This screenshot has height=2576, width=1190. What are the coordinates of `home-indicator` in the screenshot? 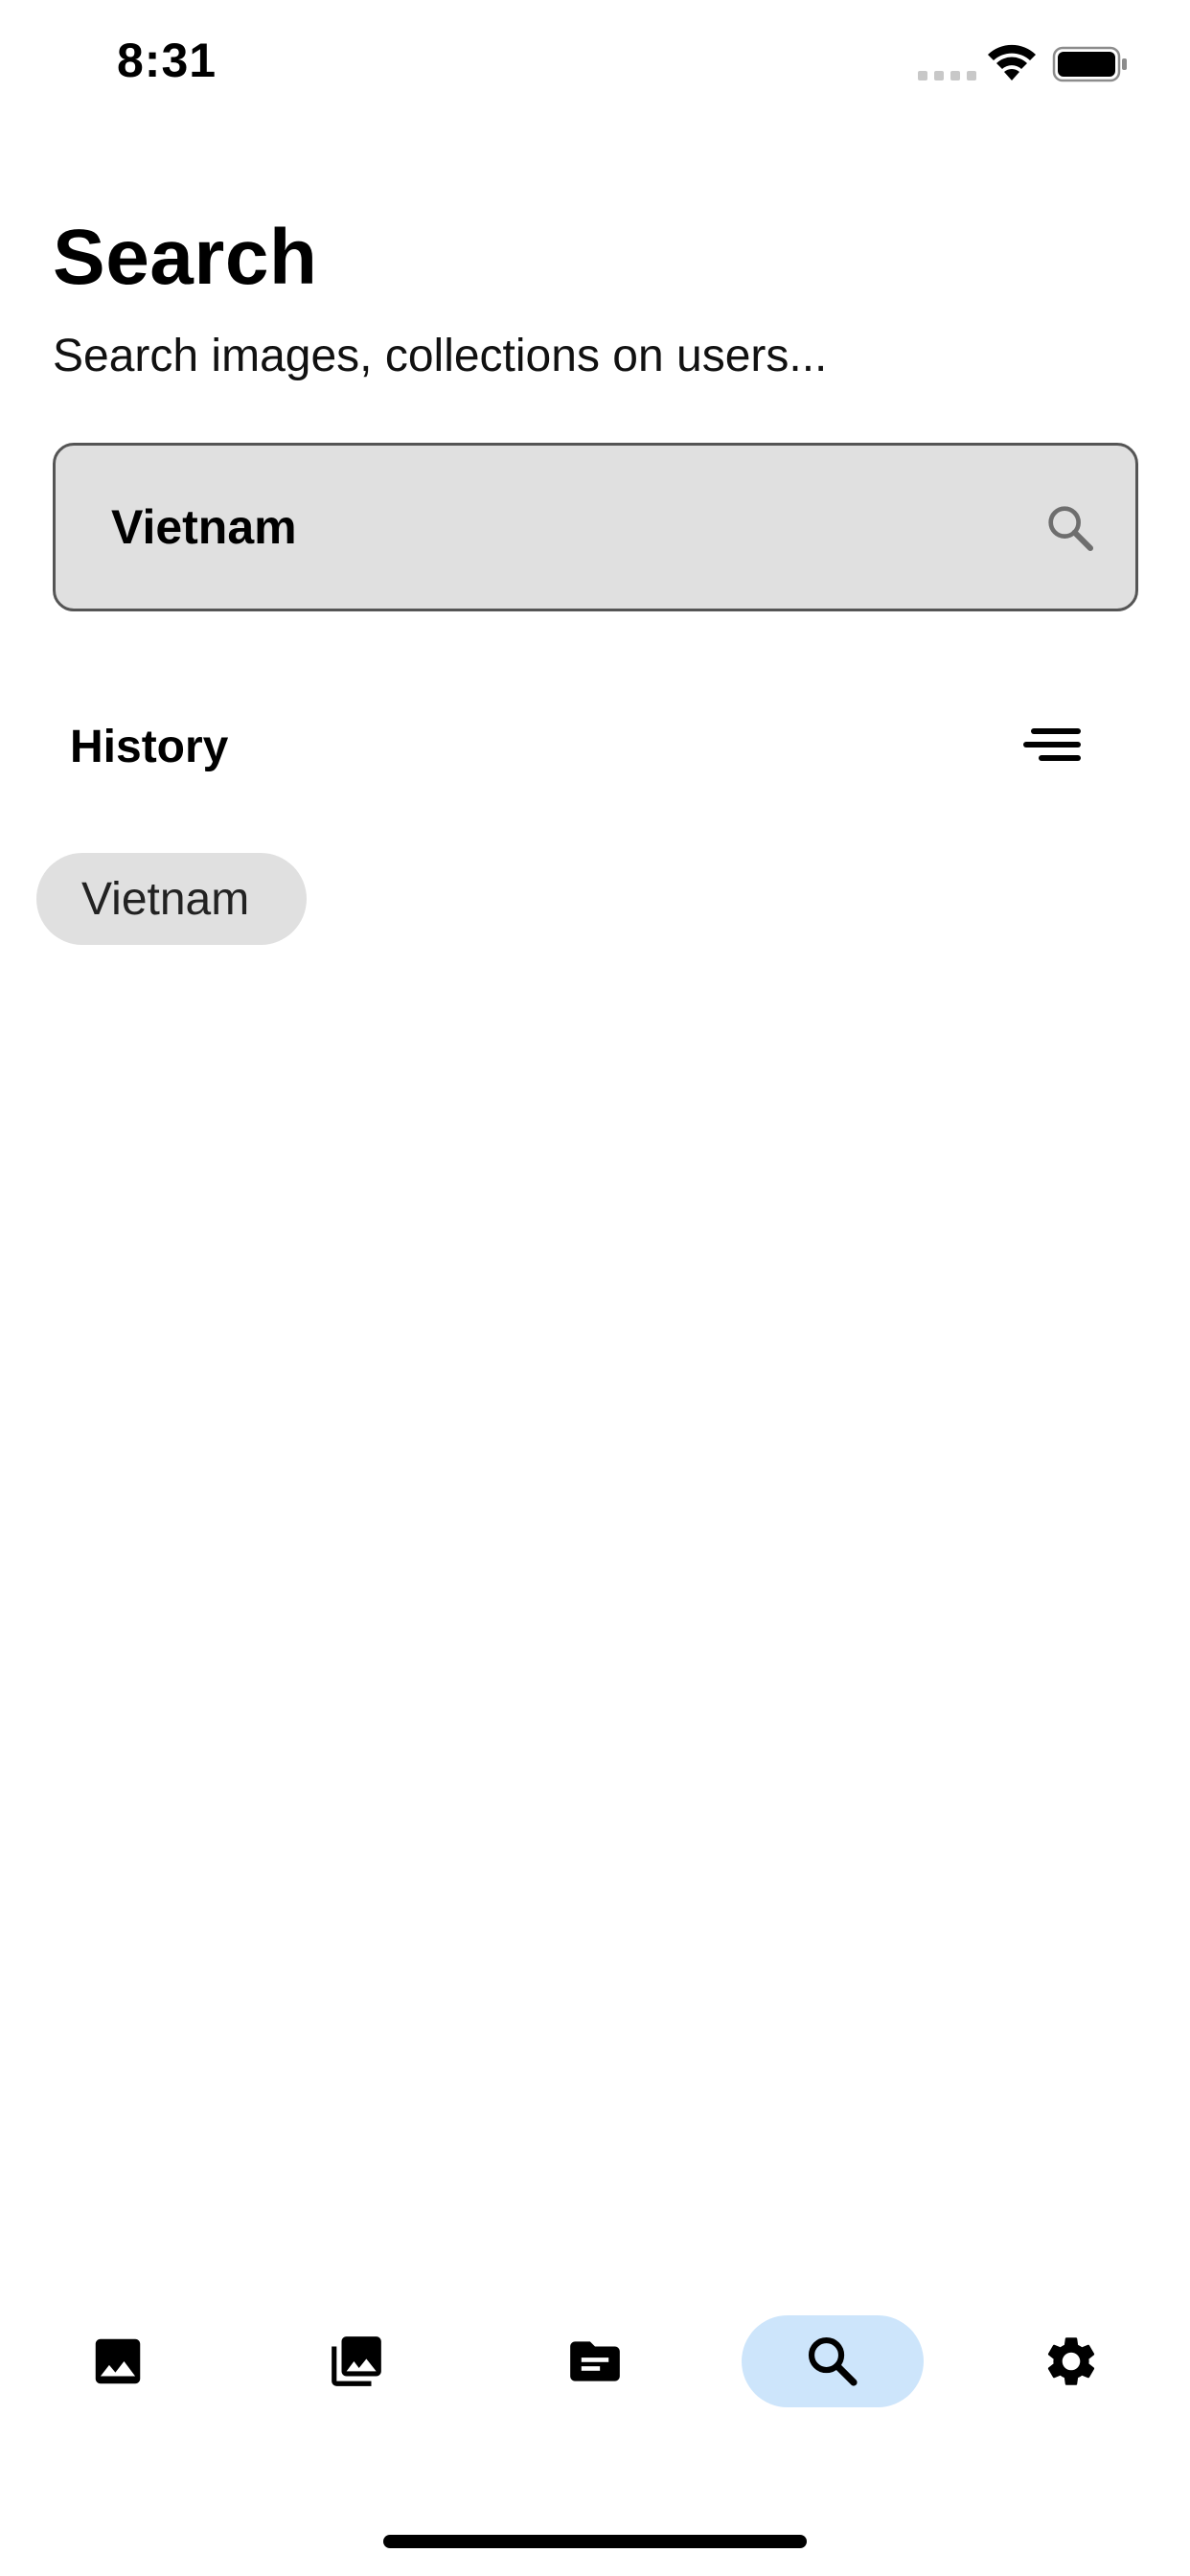 It's located at (595, 2541).